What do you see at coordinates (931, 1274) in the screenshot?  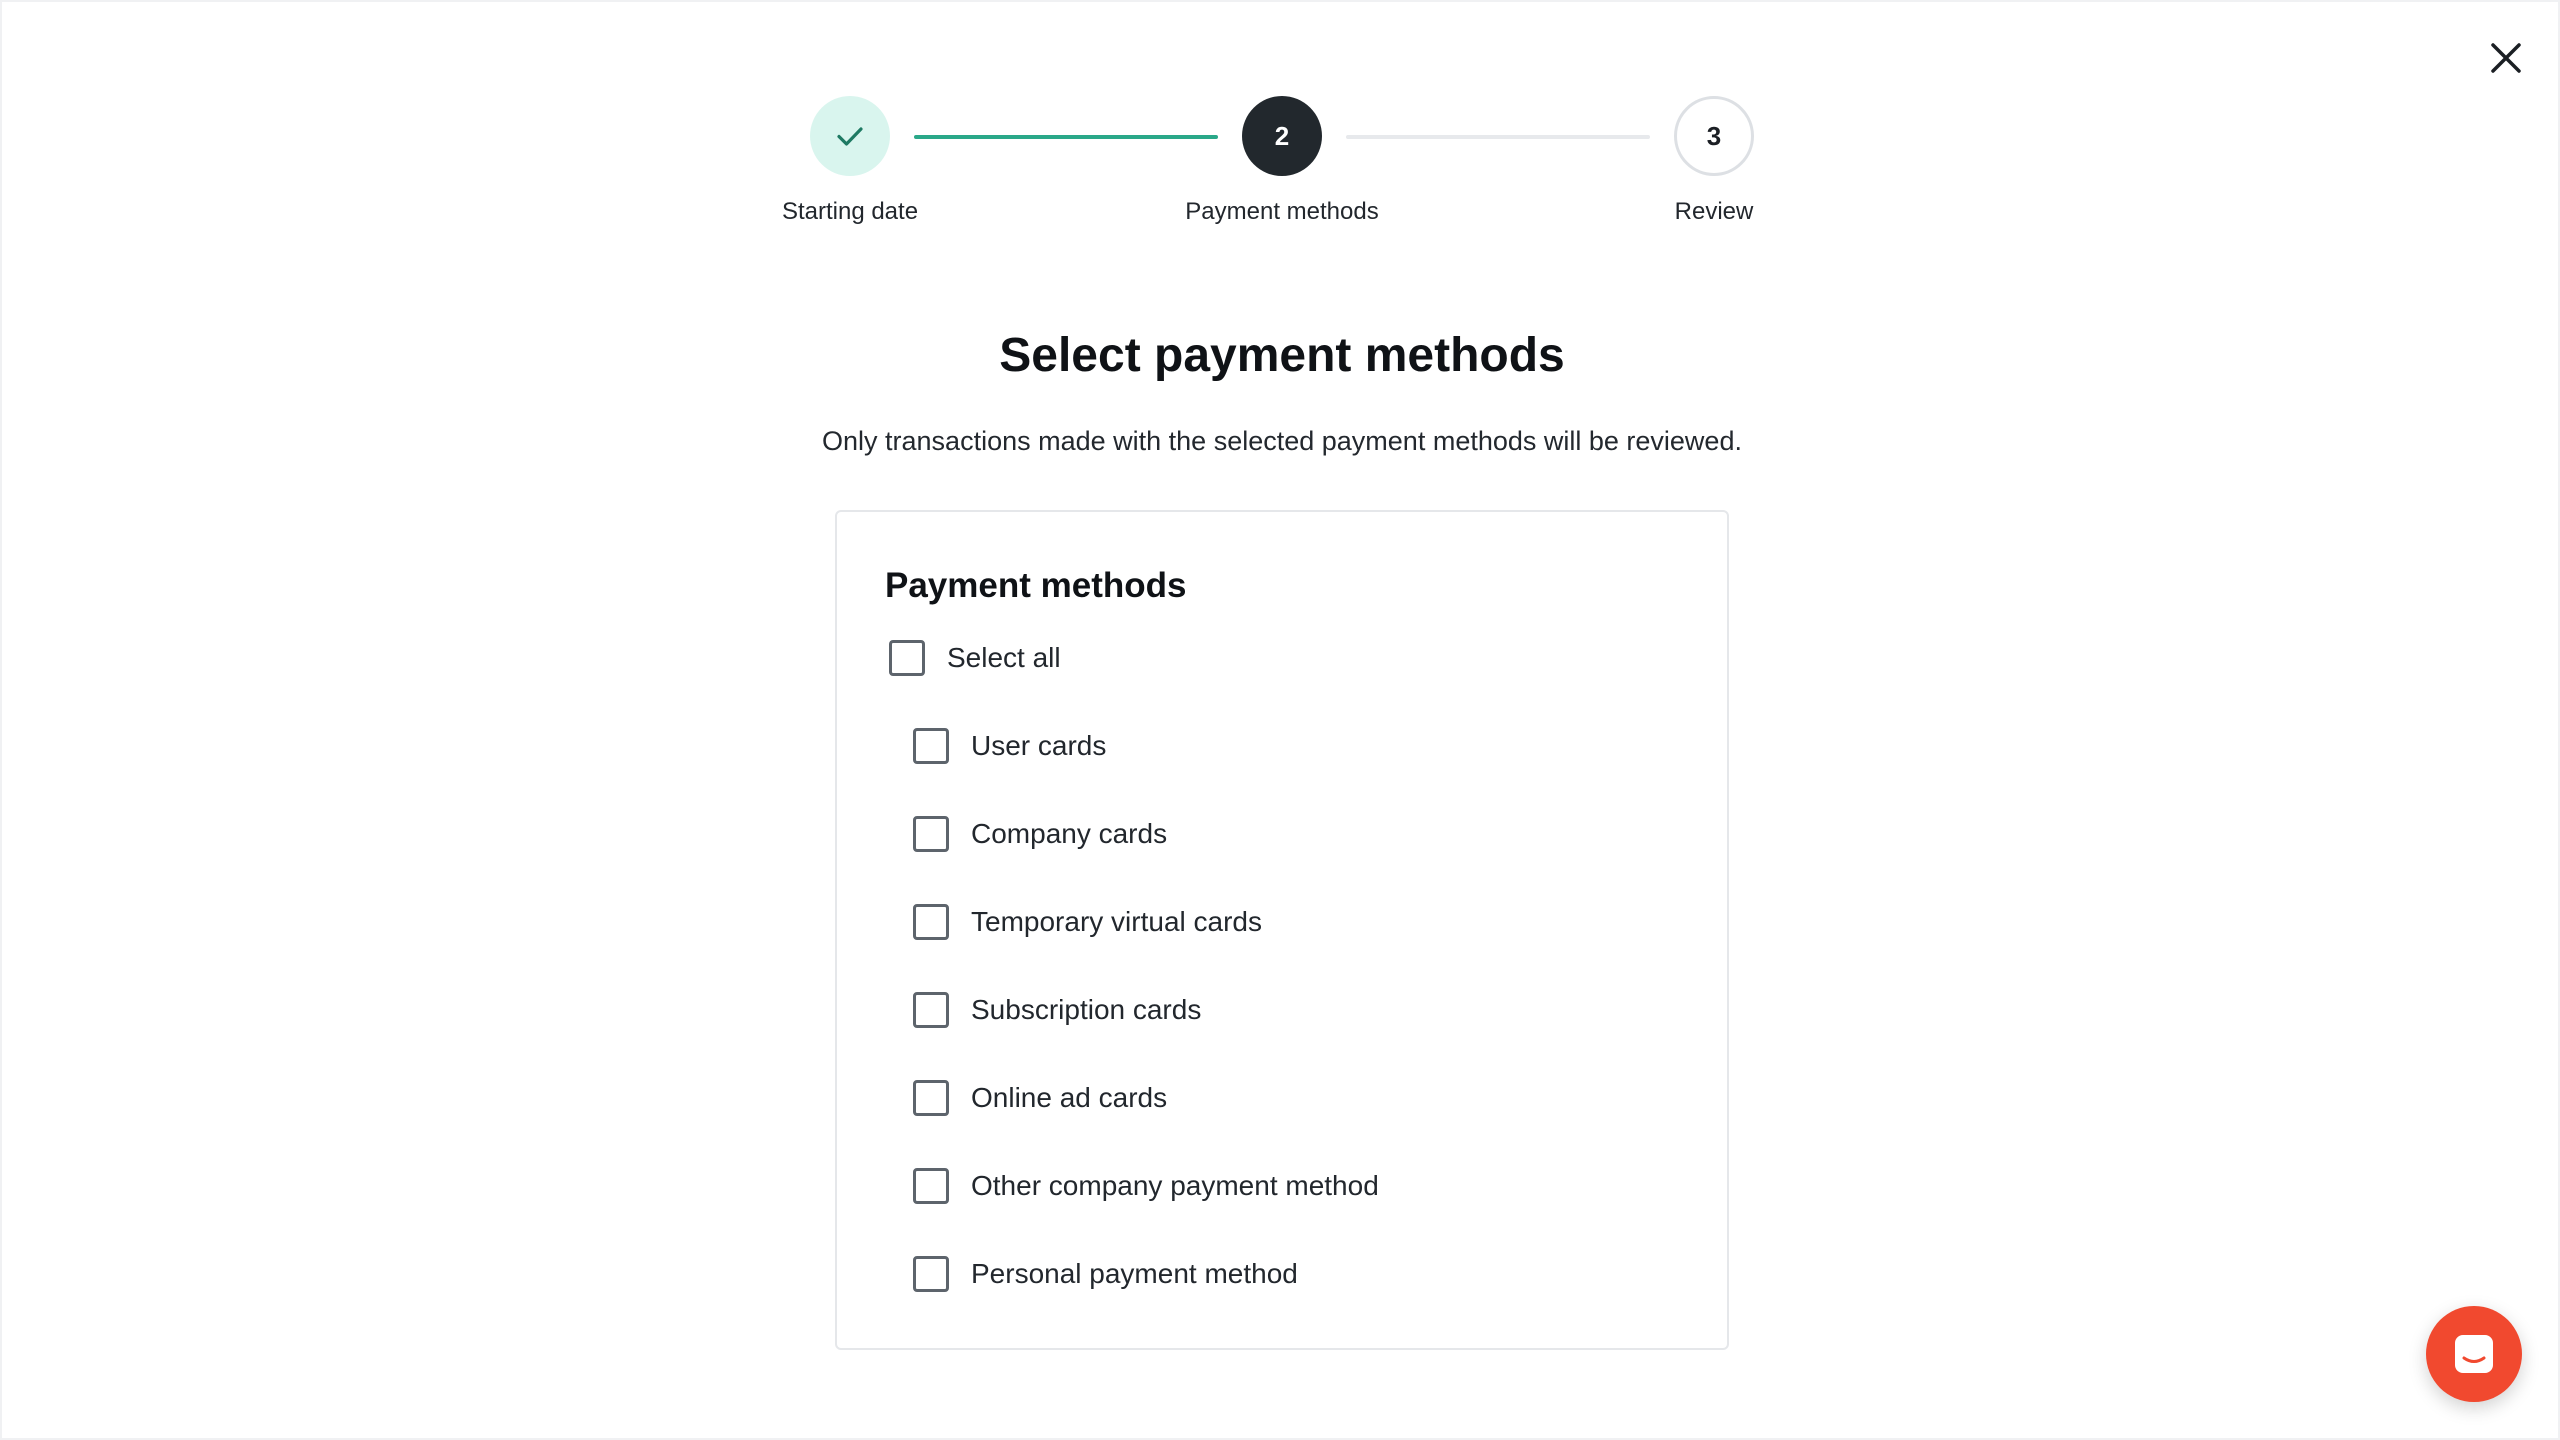 I see `personal-payment-method-checkbox` at bounding box center [931, 1274].